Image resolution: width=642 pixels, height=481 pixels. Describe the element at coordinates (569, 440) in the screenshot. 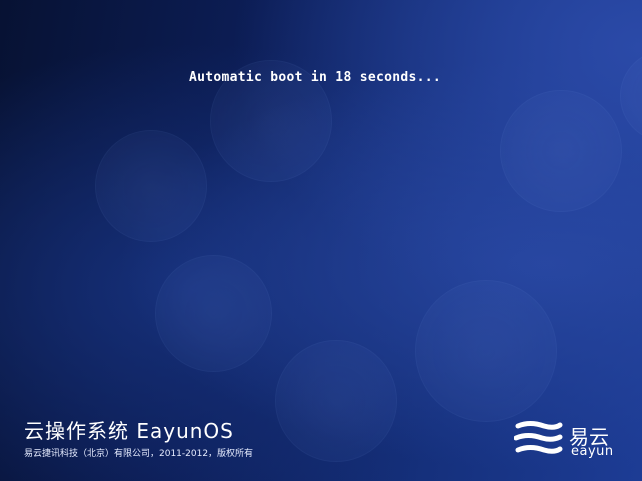

I see `brand-logo: 易云 eayun` at that location.